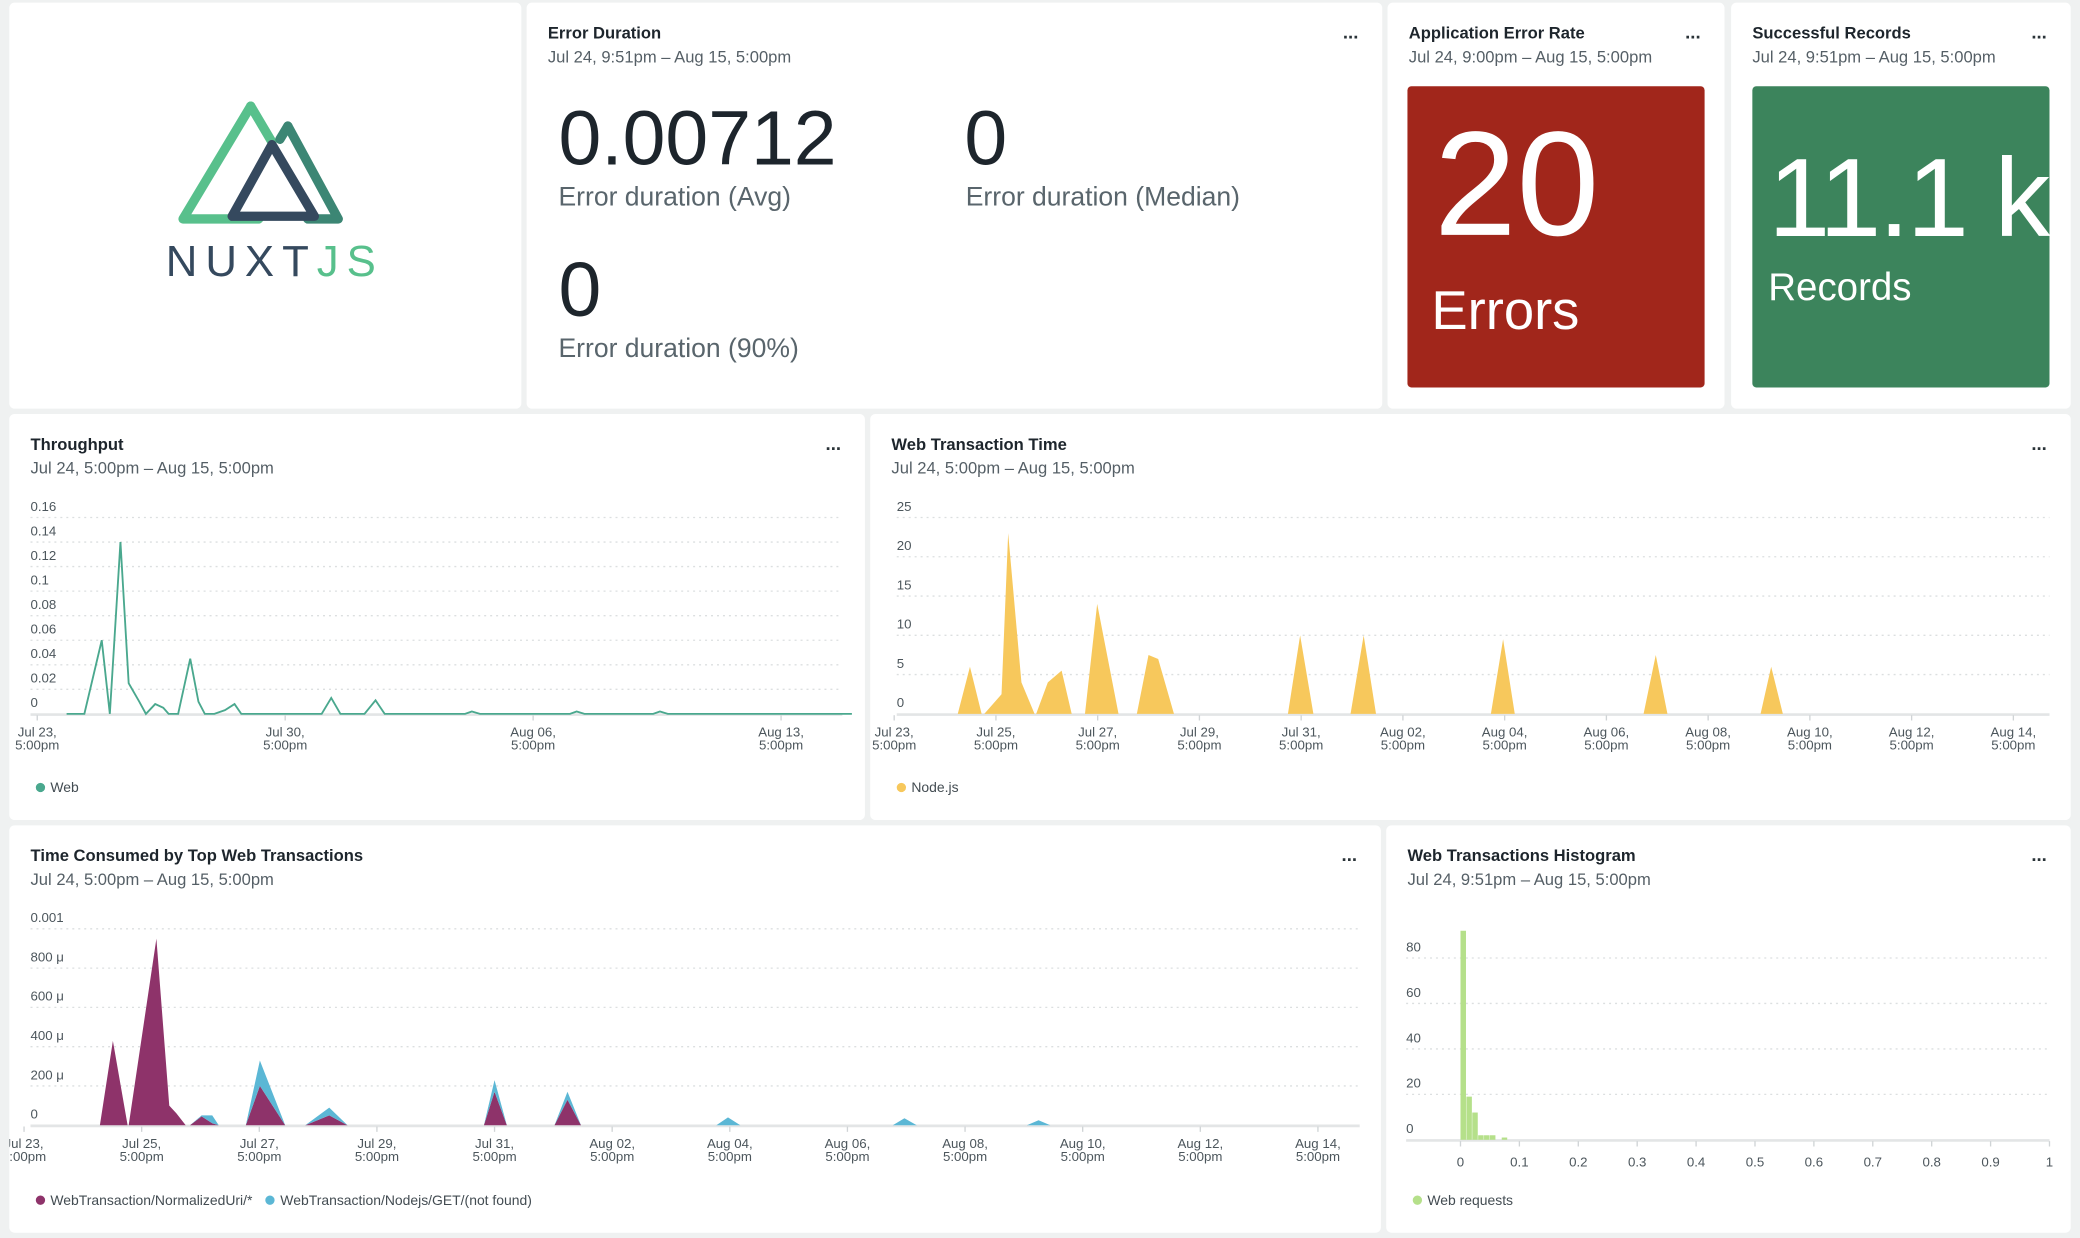  I want to click on legend-item: Web, so click(57, 788).